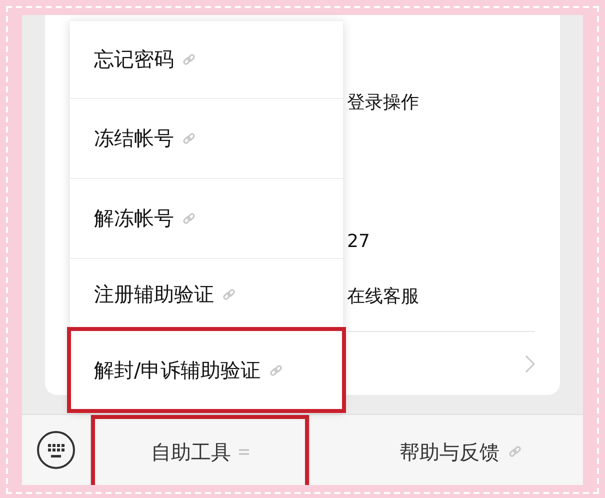 This screenshot has width=605, height=498. I want to click on menu-tab: 帮助与反馈, so click(460, 450).